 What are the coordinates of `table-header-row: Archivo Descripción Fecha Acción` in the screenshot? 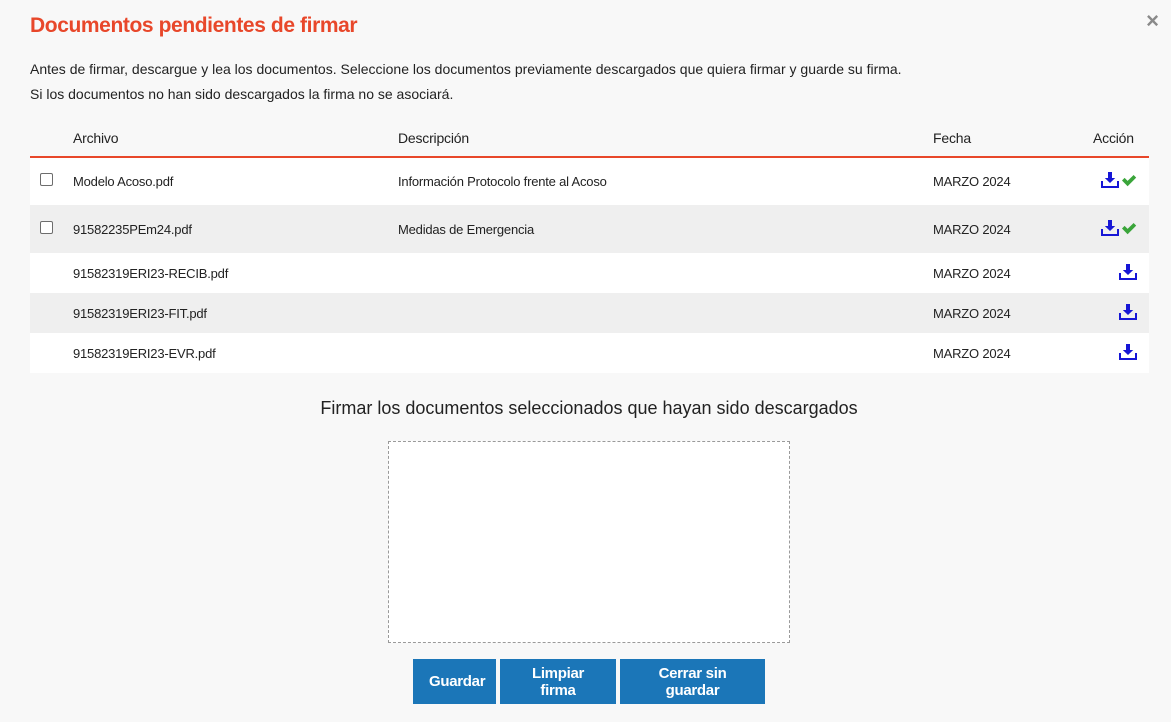 It's located at (589, 138).